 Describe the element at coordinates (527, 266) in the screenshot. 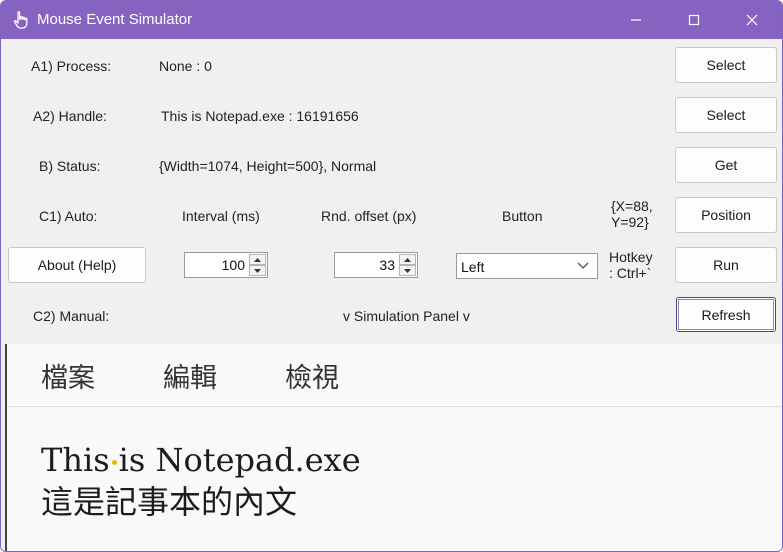

I see `mouse-button-dropdown: Left` at that location.